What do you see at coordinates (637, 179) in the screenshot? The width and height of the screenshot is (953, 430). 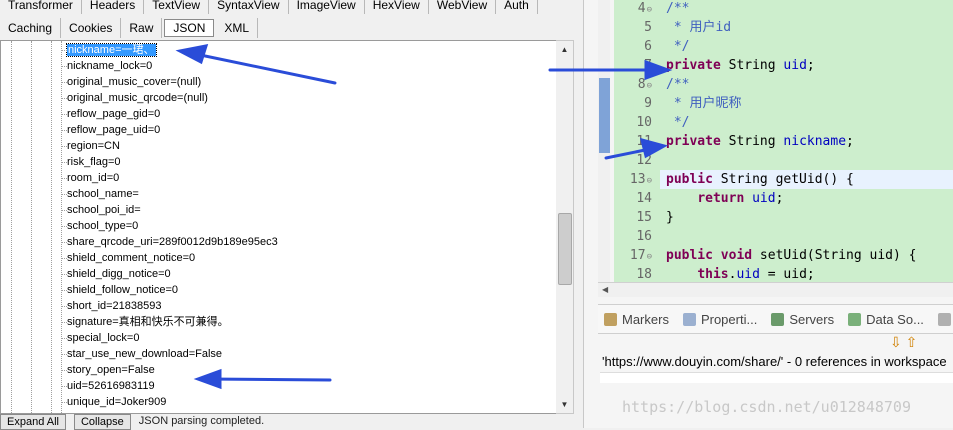 I see `line-number-text: 13` at bounding box center [637, 179].